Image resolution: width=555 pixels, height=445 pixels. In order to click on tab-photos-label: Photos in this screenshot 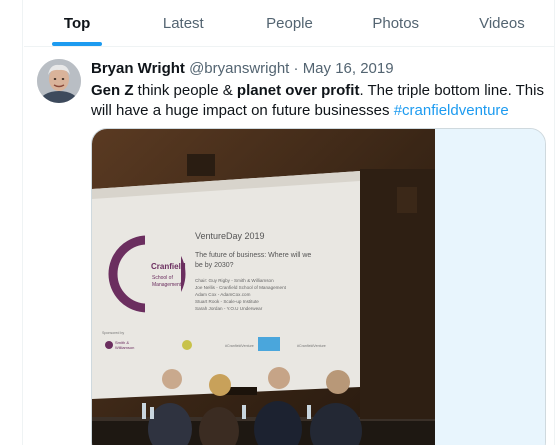, I will do `click(396, 23)`.